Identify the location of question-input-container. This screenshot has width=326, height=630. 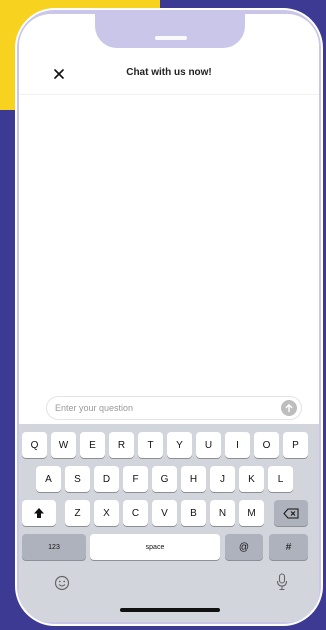
(174, 408).